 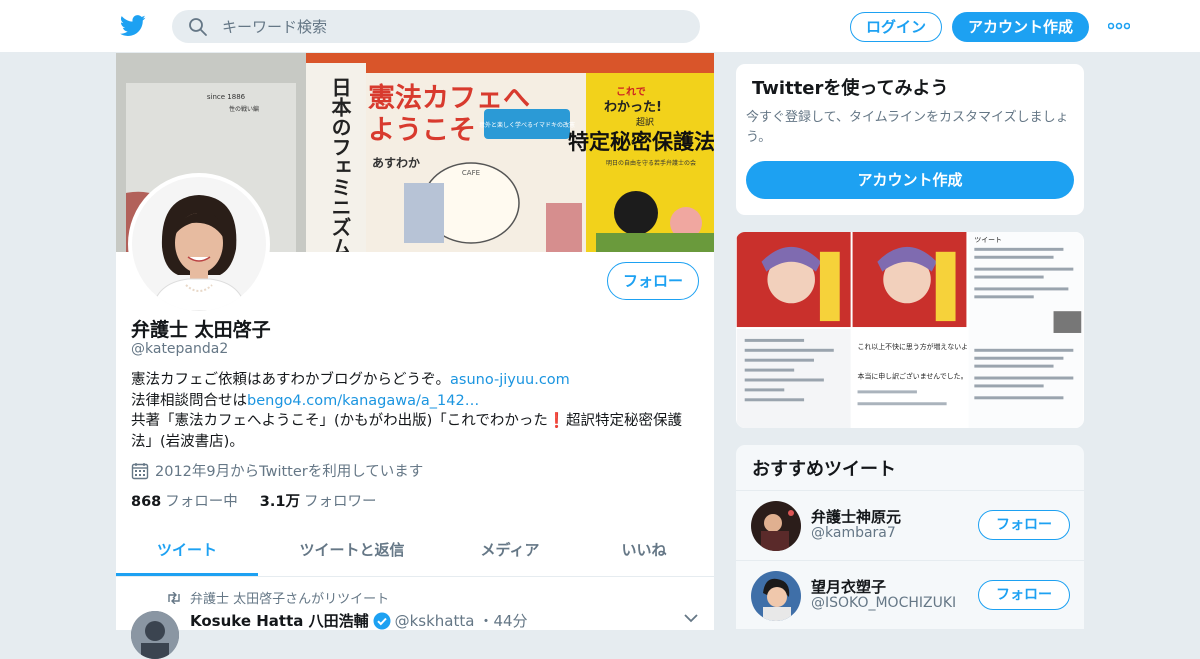 I want to click on exclamation-emoji: ❗, so click(x=556, y=421).